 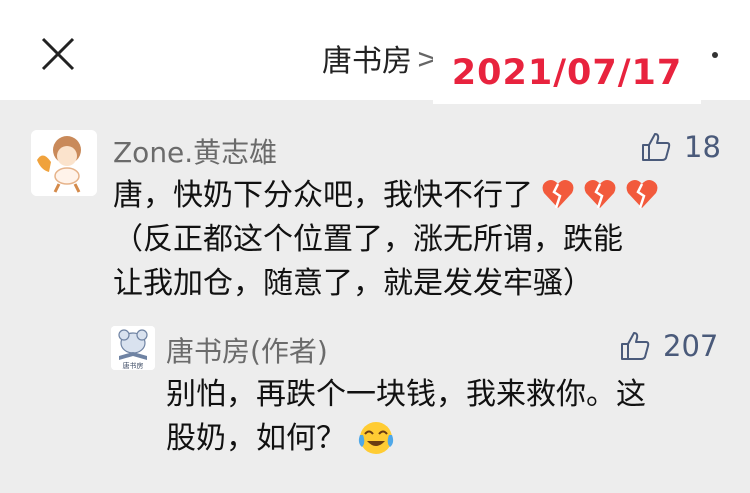 I want to click on reply-line-1: 别怕，再跌个一块钱，我来救你。这, so click(x=406, y=394).